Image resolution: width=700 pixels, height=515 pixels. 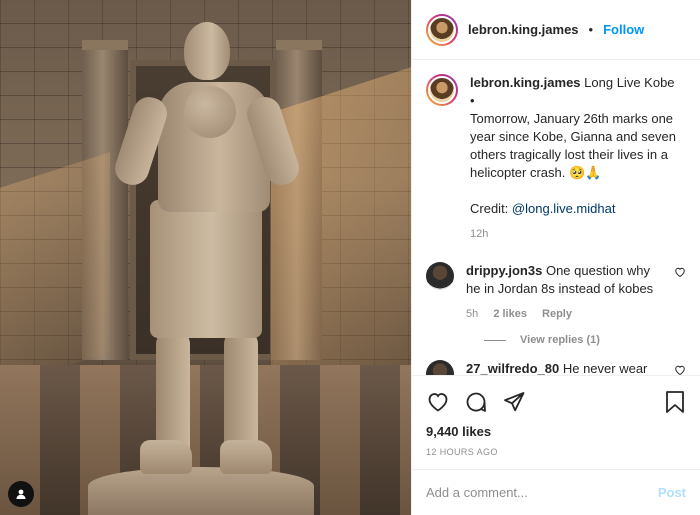 I want to click on post-header: lebron.king.james • Follow, so click(x=556, y=30).